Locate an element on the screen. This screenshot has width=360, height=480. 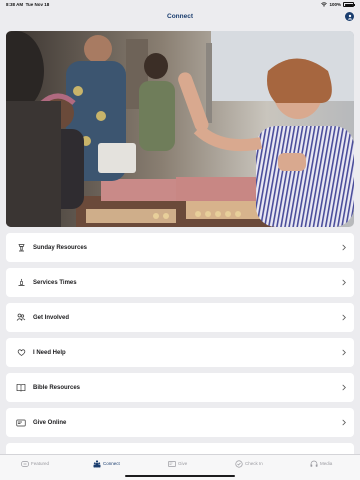
connect-icon is located at coordinates (97, 463).